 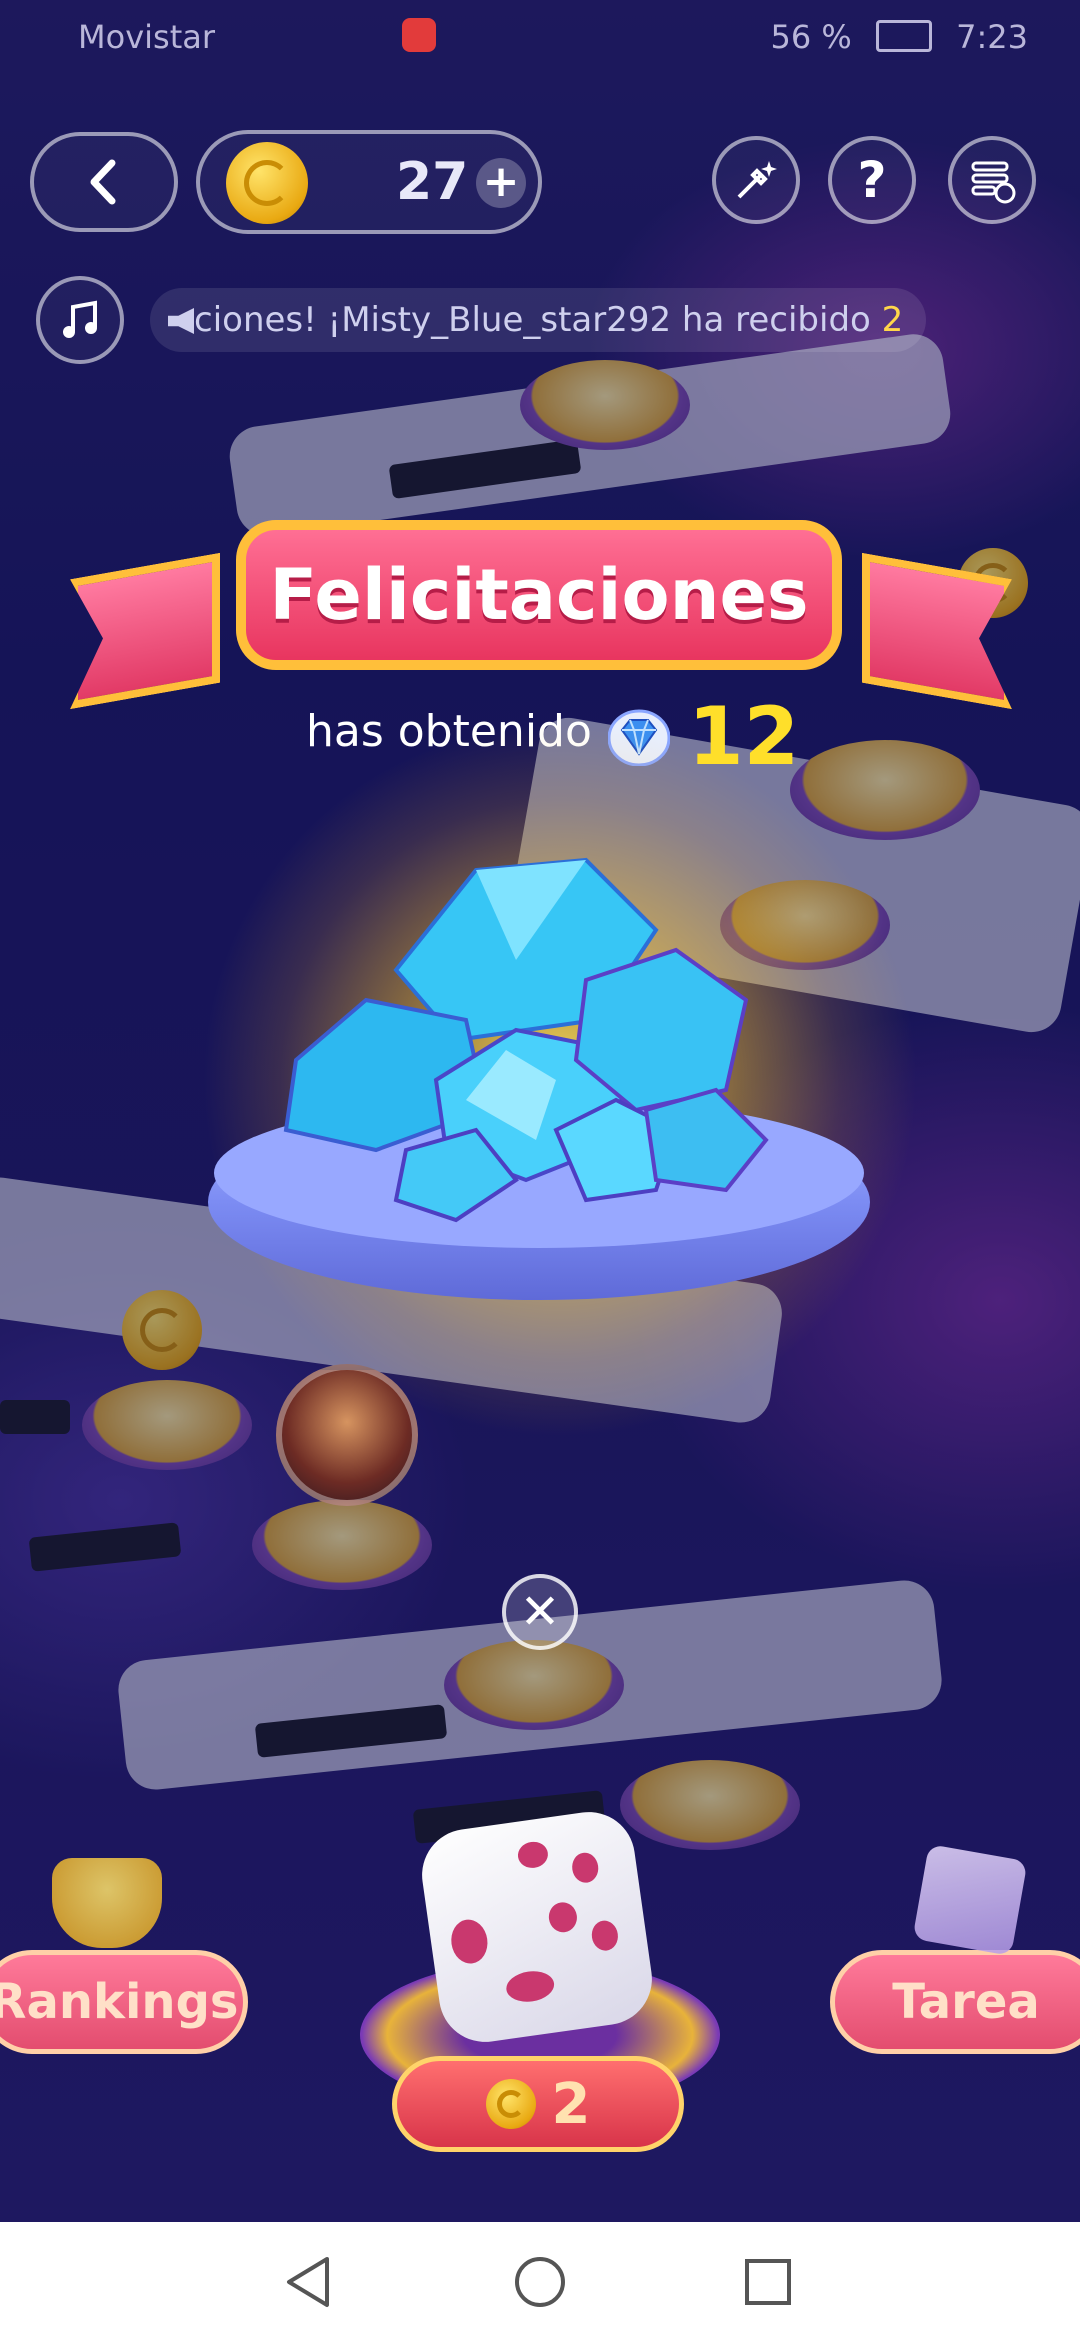 I want to click on add-coins-button: +, so click(x=501, y=183).